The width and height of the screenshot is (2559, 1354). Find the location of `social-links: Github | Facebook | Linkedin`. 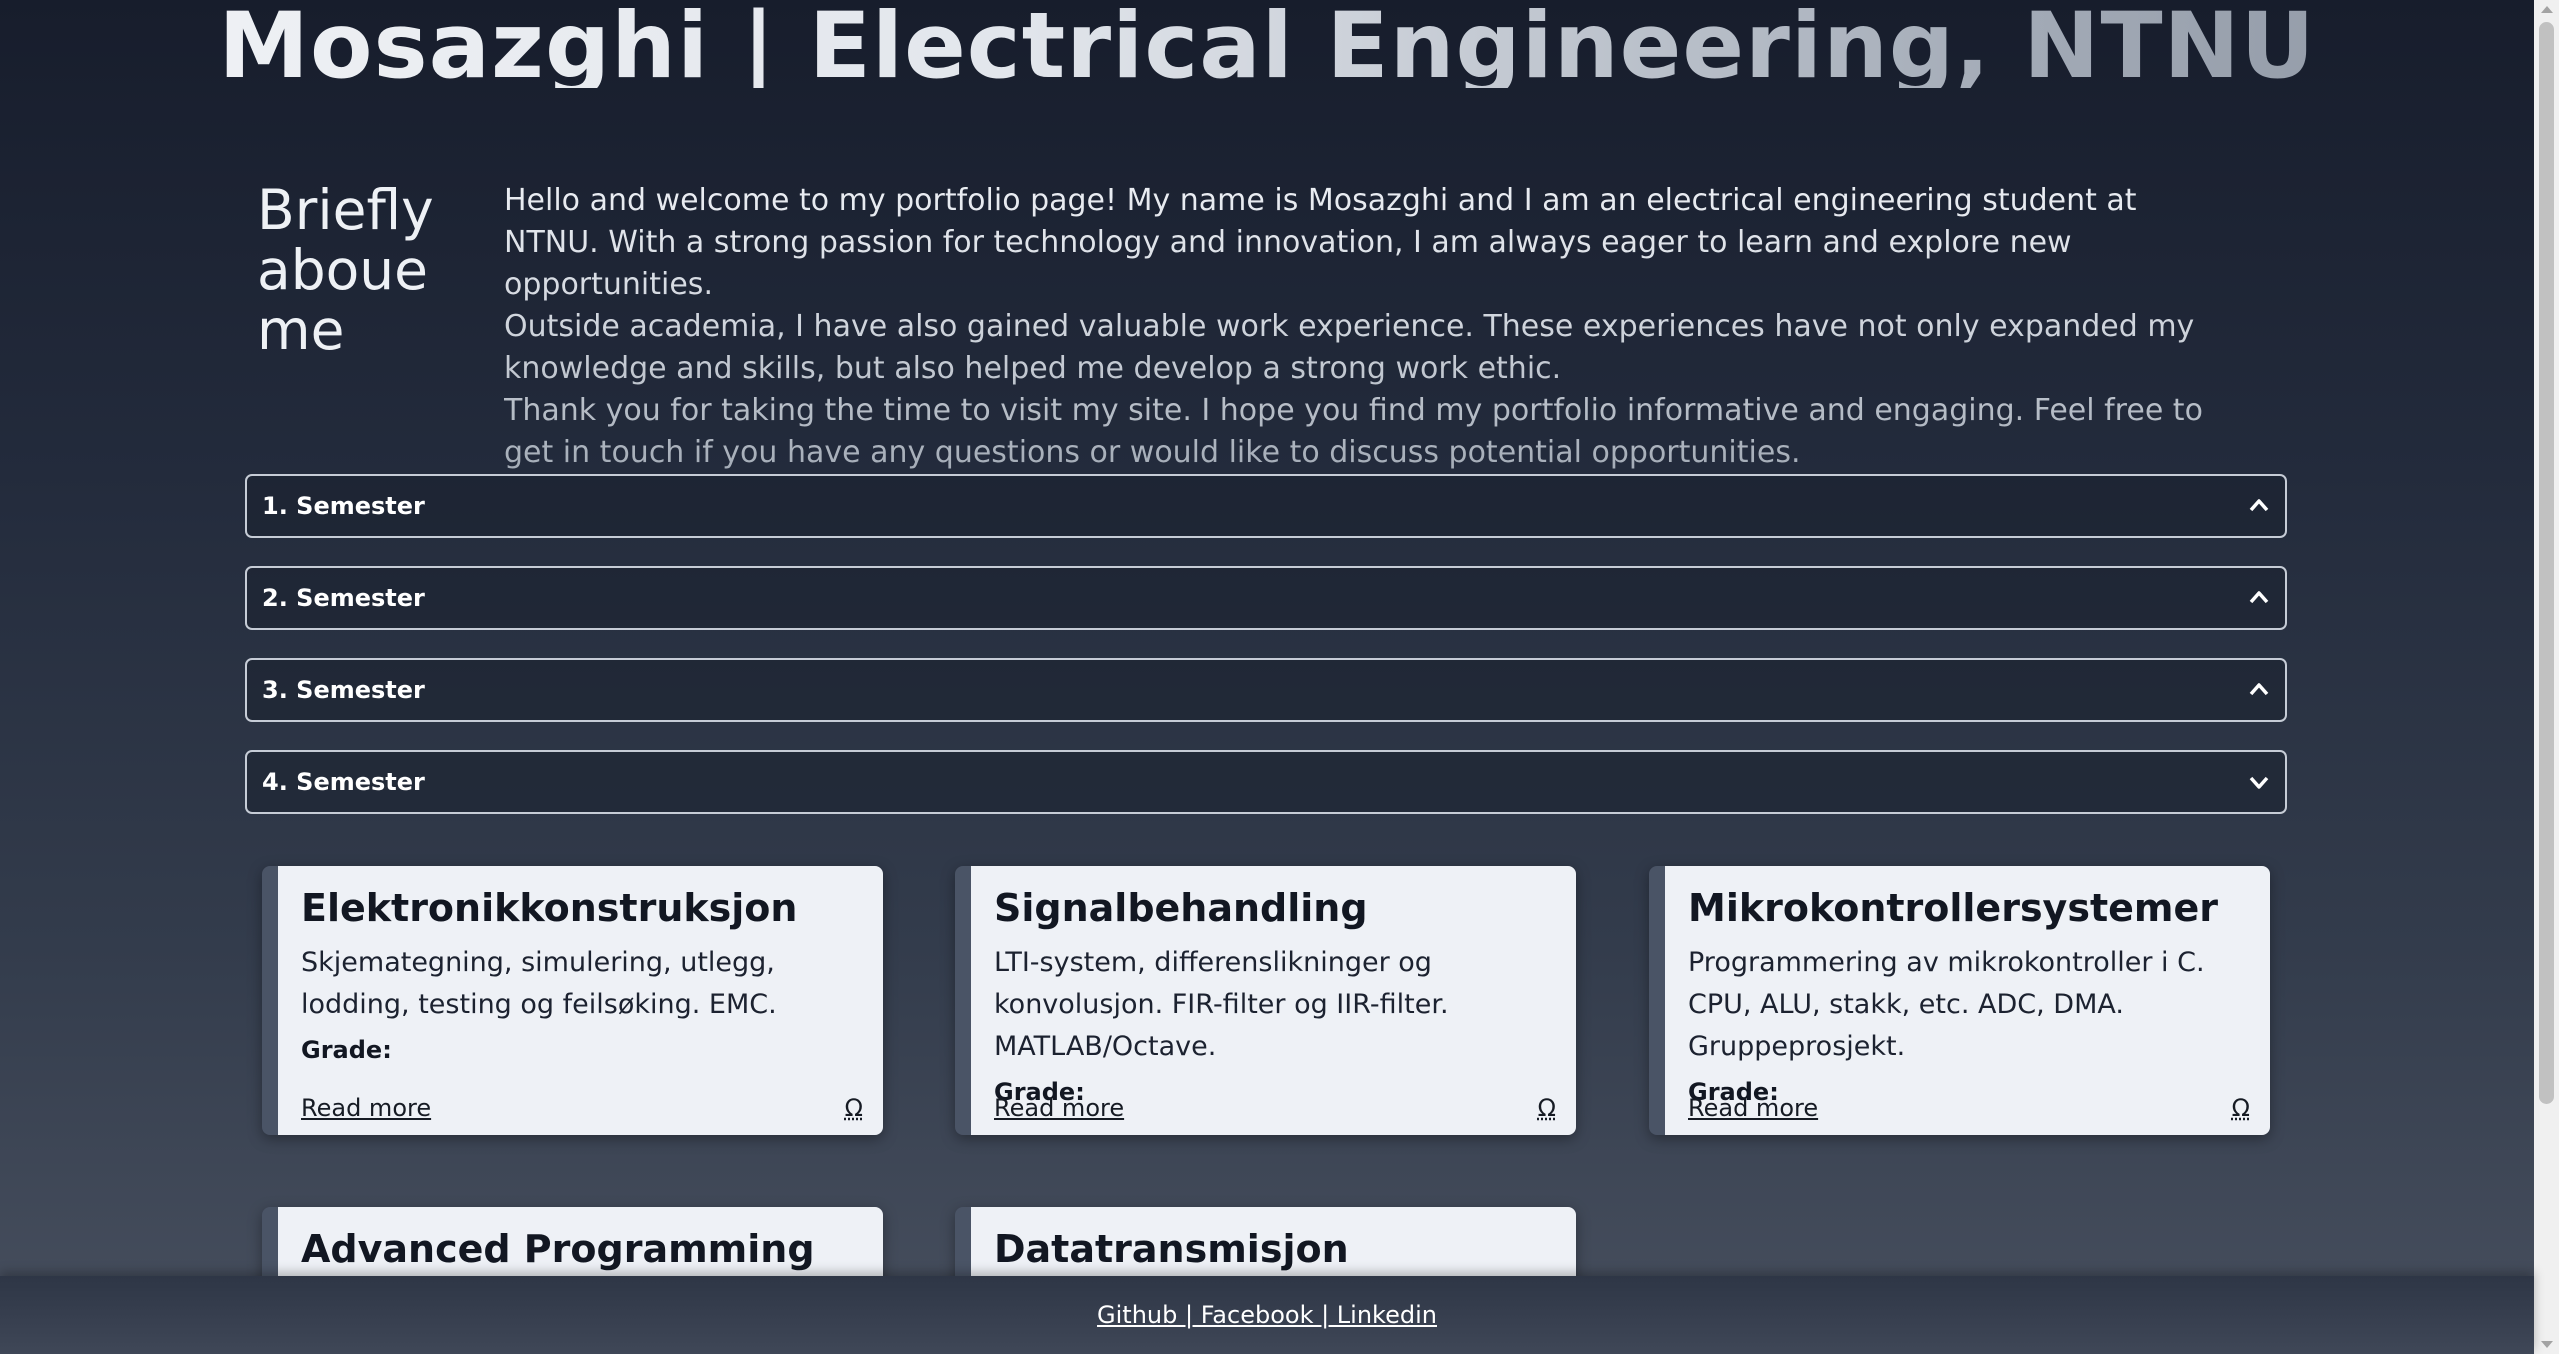

social-links: Github | Facebook | Linkedin is located at coordinates (1267, 1315).